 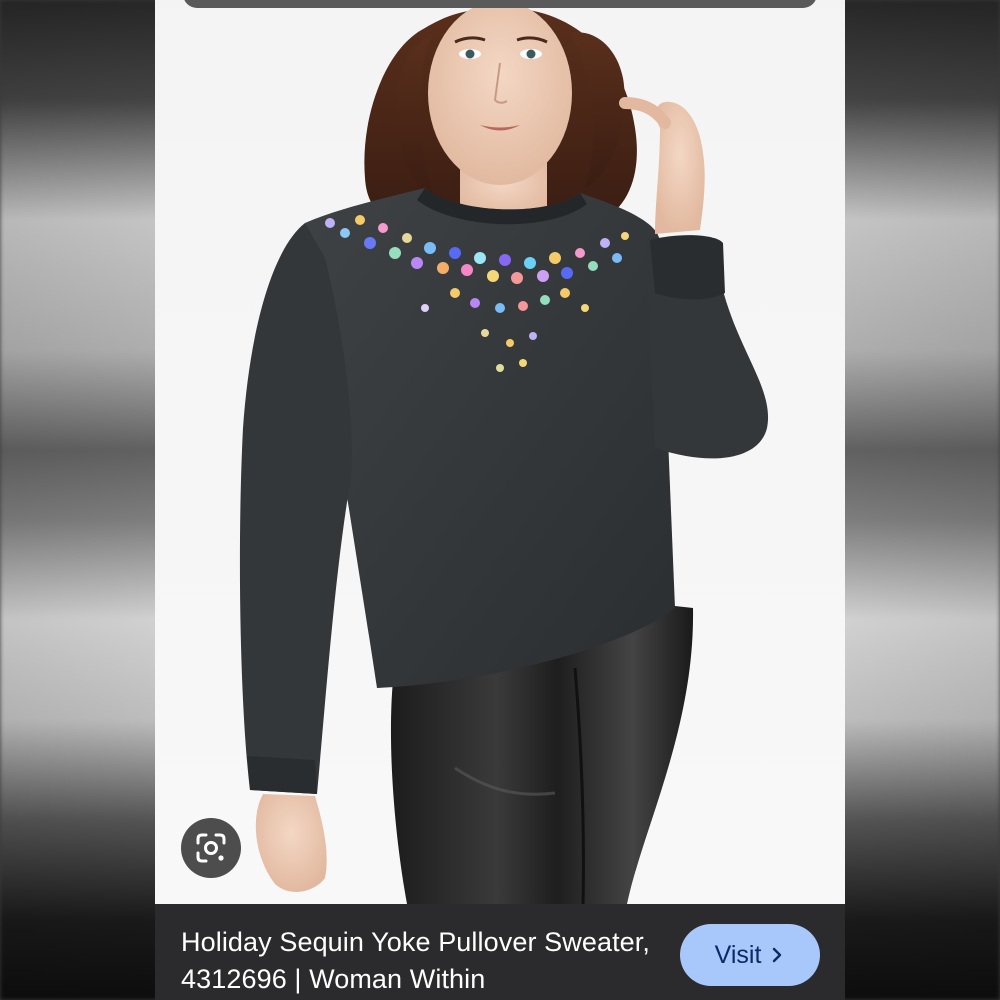 I want to click on google-lens-icon, so click(x=211, y=848).